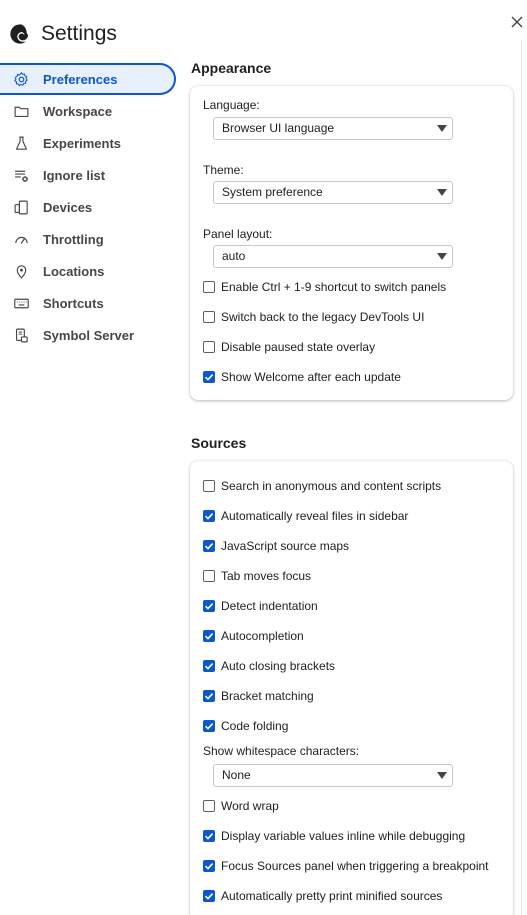  What do you see at coordinates (234, 256) in the screenshot?
I see `panel-layout-select-value: auto` at bounding box center [234, 256].